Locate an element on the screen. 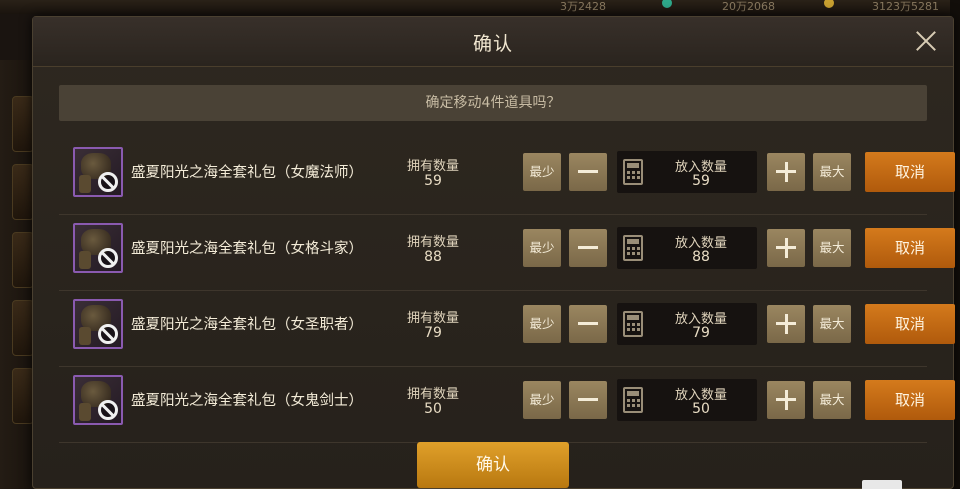 This screenshot has height=489, width=960. gem-icon is located at coordinates (667, 4).